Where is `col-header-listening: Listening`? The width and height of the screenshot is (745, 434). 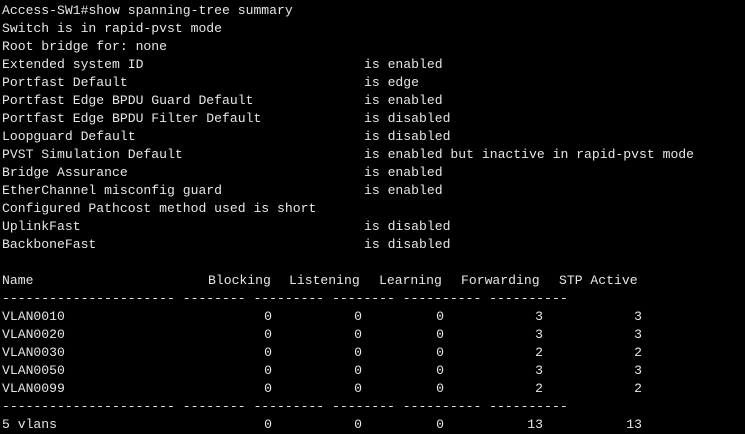
col-header-listening: Listening is located at coordinates (324, 280).